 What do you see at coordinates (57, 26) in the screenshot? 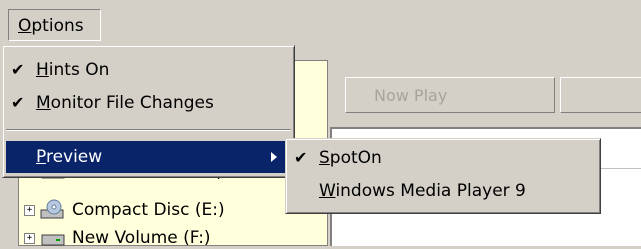
I see `menu-options-label: ptions` at bounding box center [57, 26].